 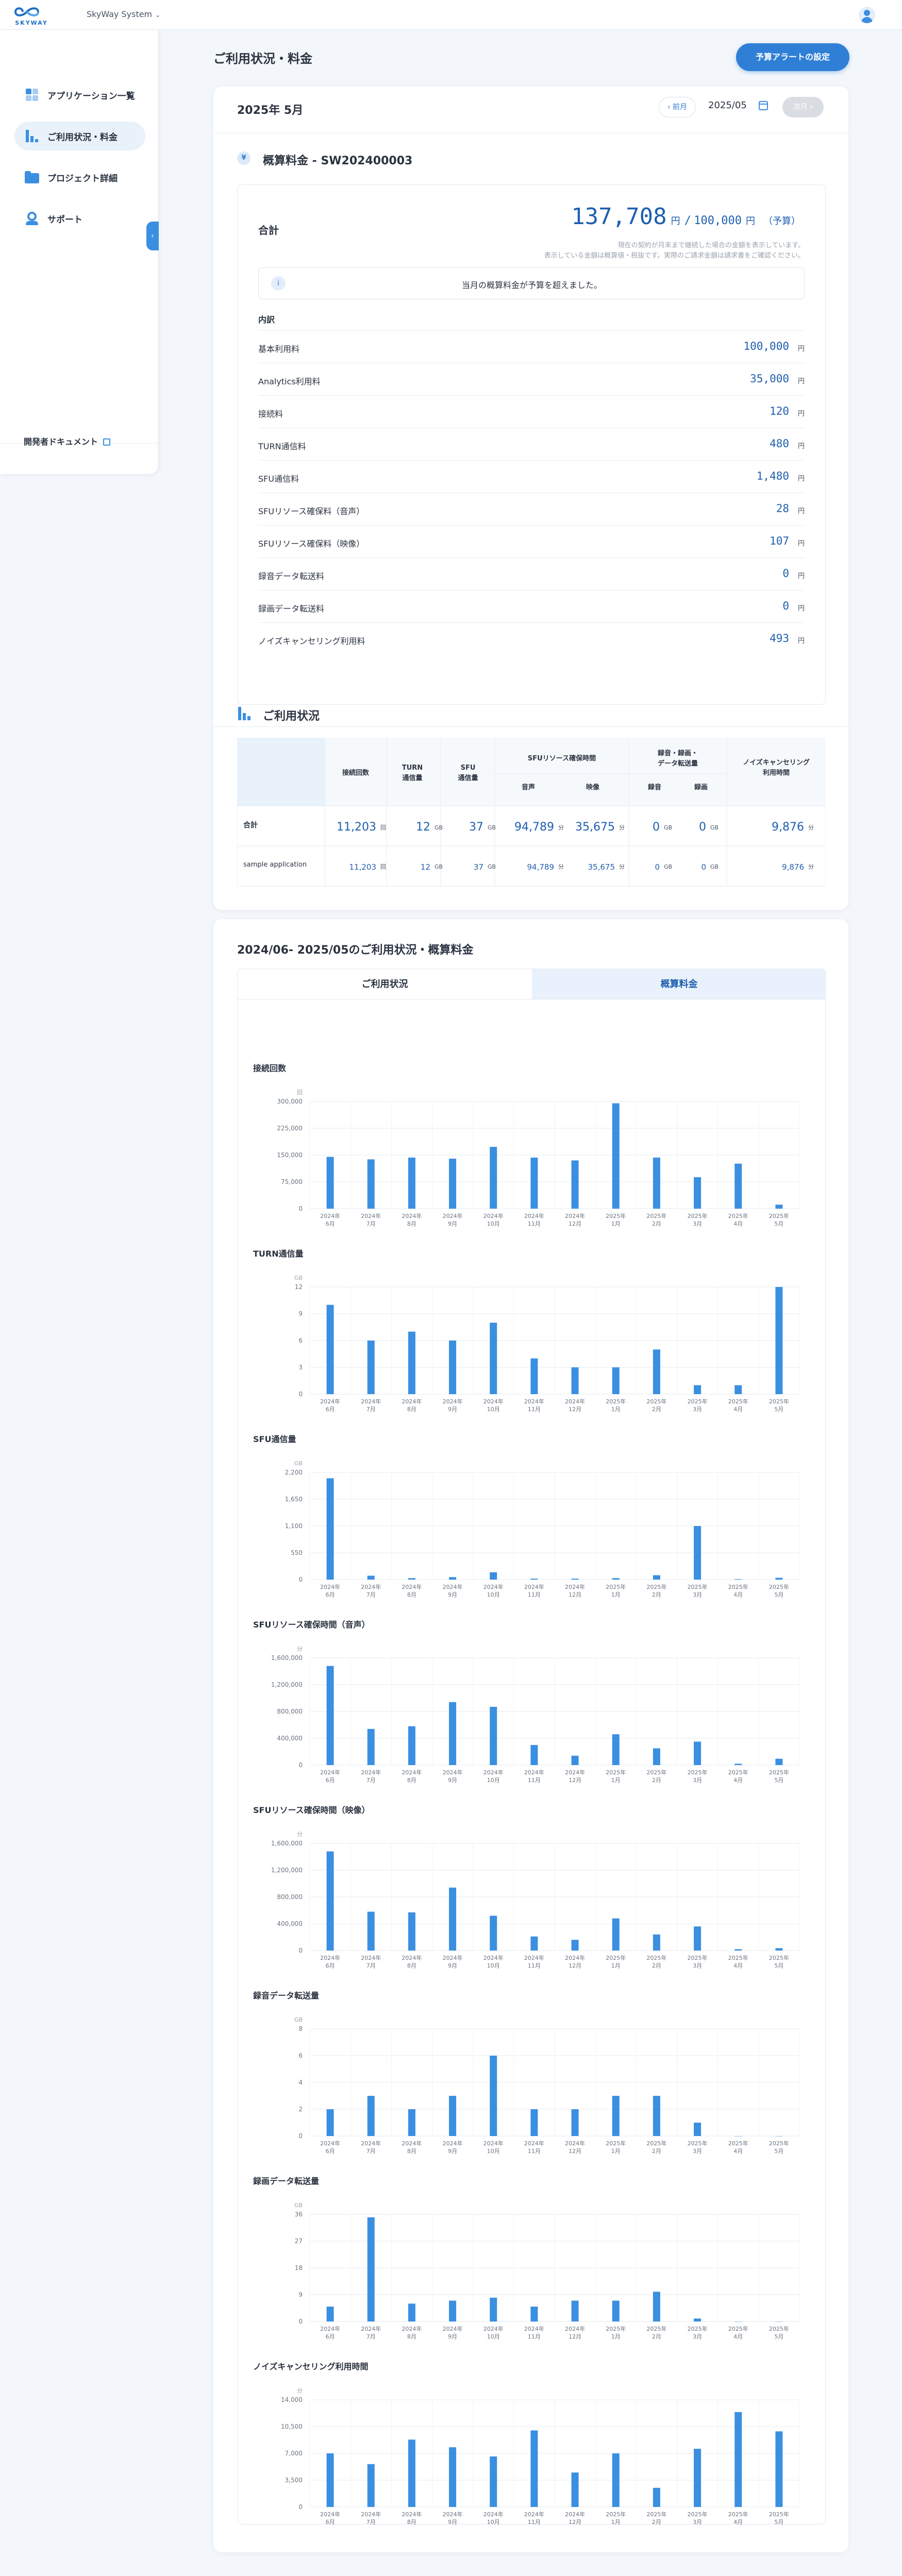 What do you see at coordinates (80, 95) in the screenshot?
I see `sidebar-item-applications: アプリケーション一覧` at bounding box center [80, 95].